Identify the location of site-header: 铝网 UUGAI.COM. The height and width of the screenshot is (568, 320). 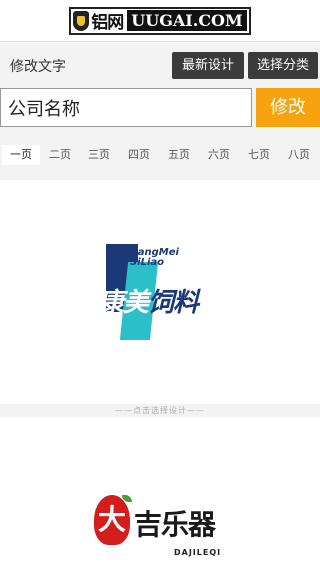
(160, 21).